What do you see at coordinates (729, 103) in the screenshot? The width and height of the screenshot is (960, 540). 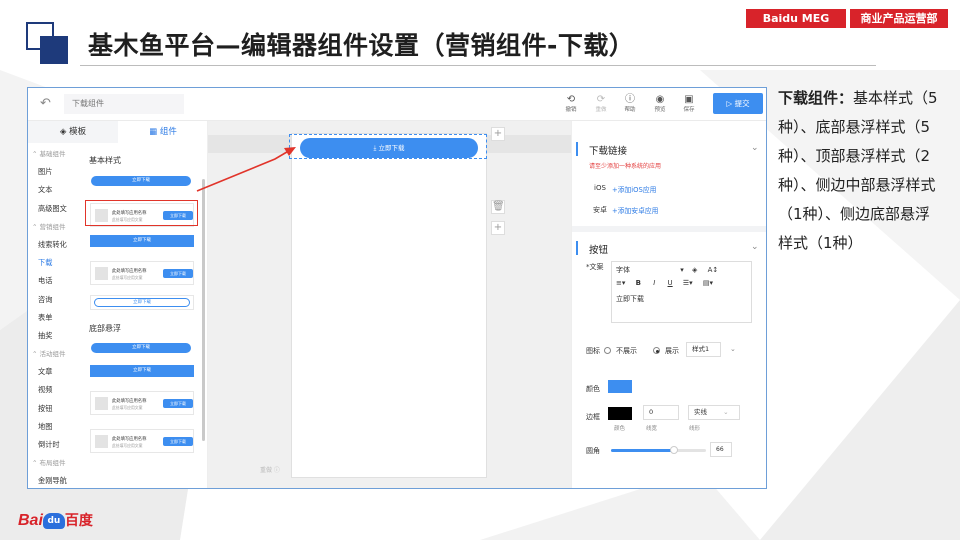 I see `send-icon: ▷` at bounding box center [729, 103].